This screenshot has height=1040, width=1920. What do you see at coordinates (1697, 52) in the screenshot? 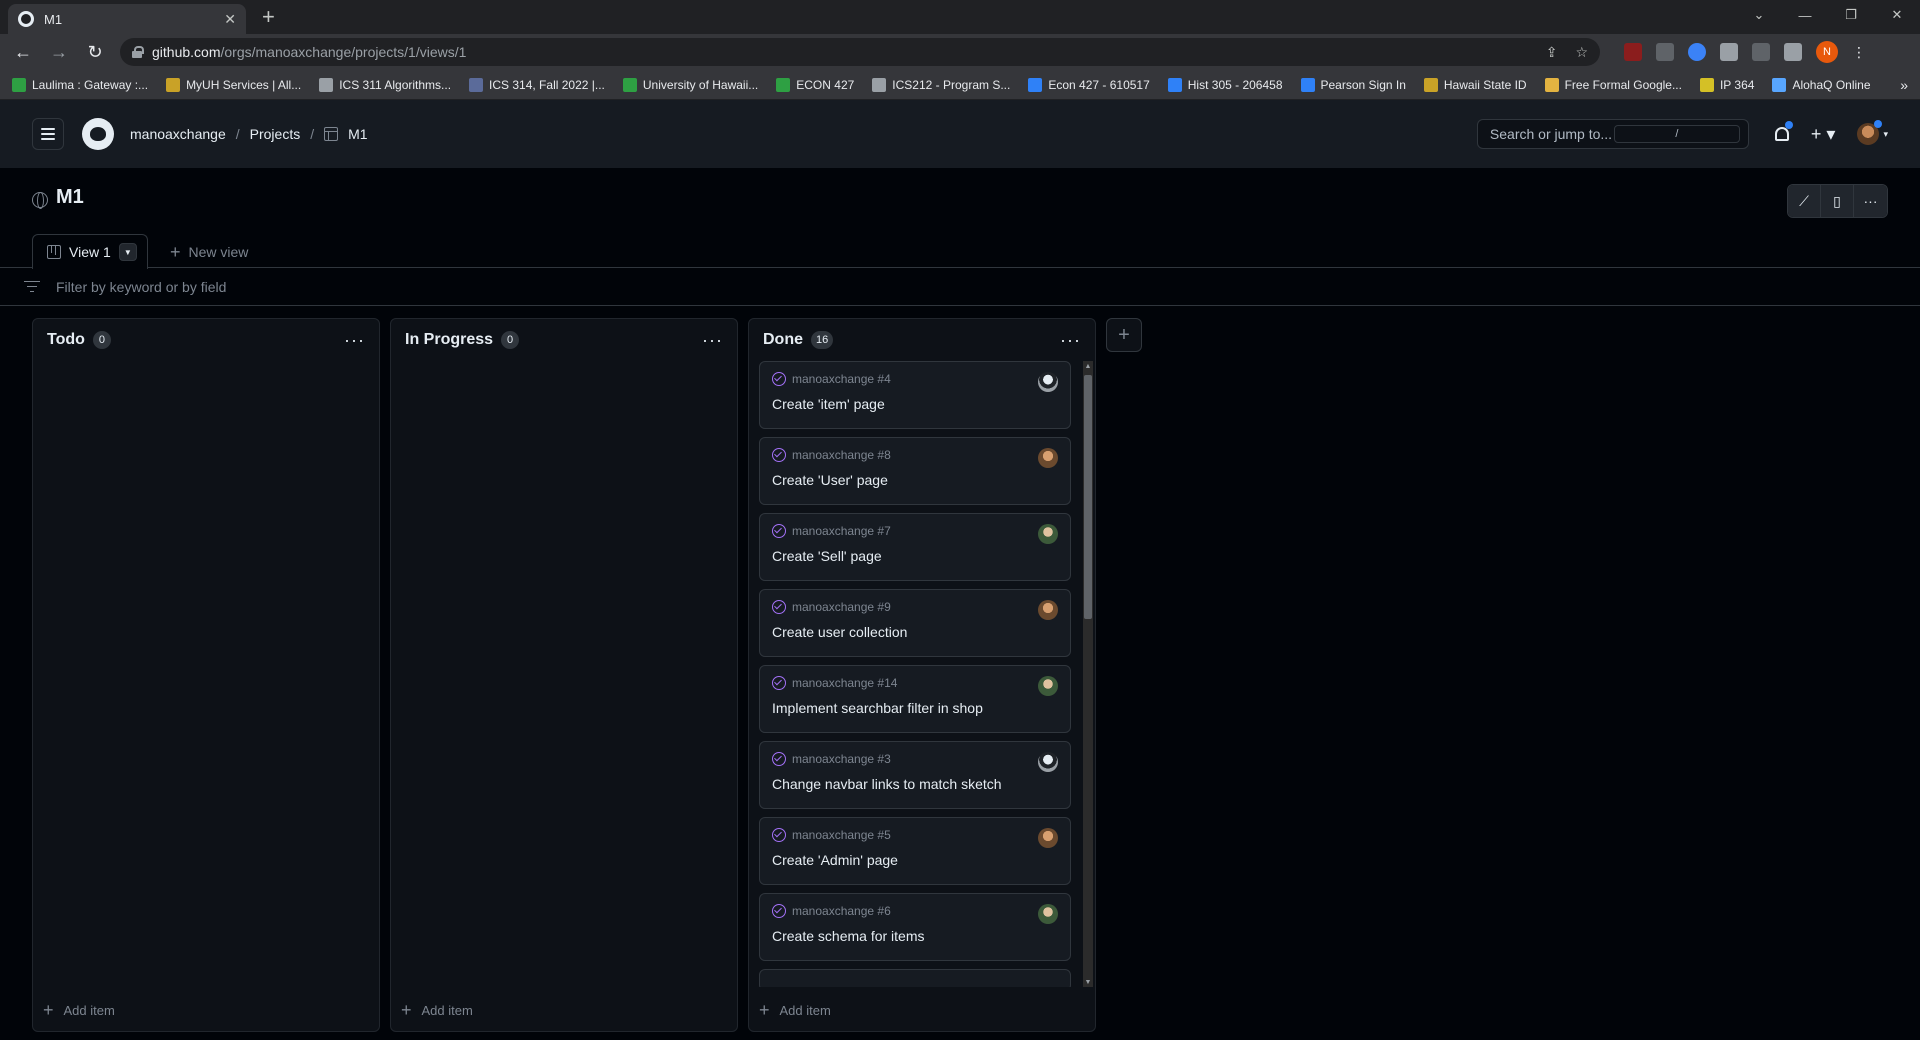
I see `translate-extension-icon` at bounding box center [1697, 52].